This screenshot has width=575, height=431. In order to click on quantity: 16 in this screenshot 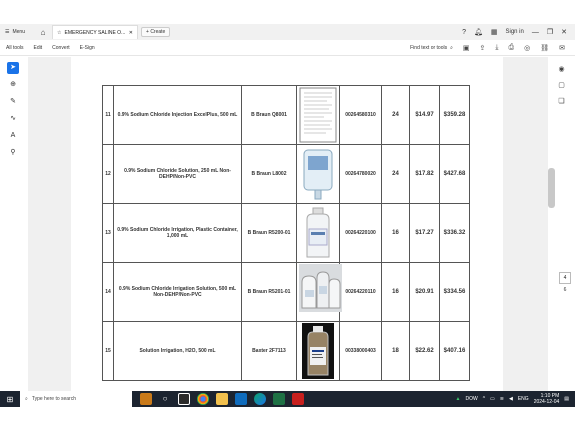, I will do `click(395, 233)`.